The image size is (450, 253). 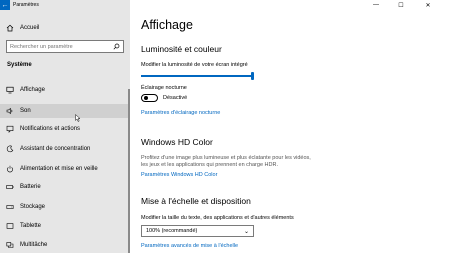 I want to click on close-button: ✕, so click(x=428, y=5).